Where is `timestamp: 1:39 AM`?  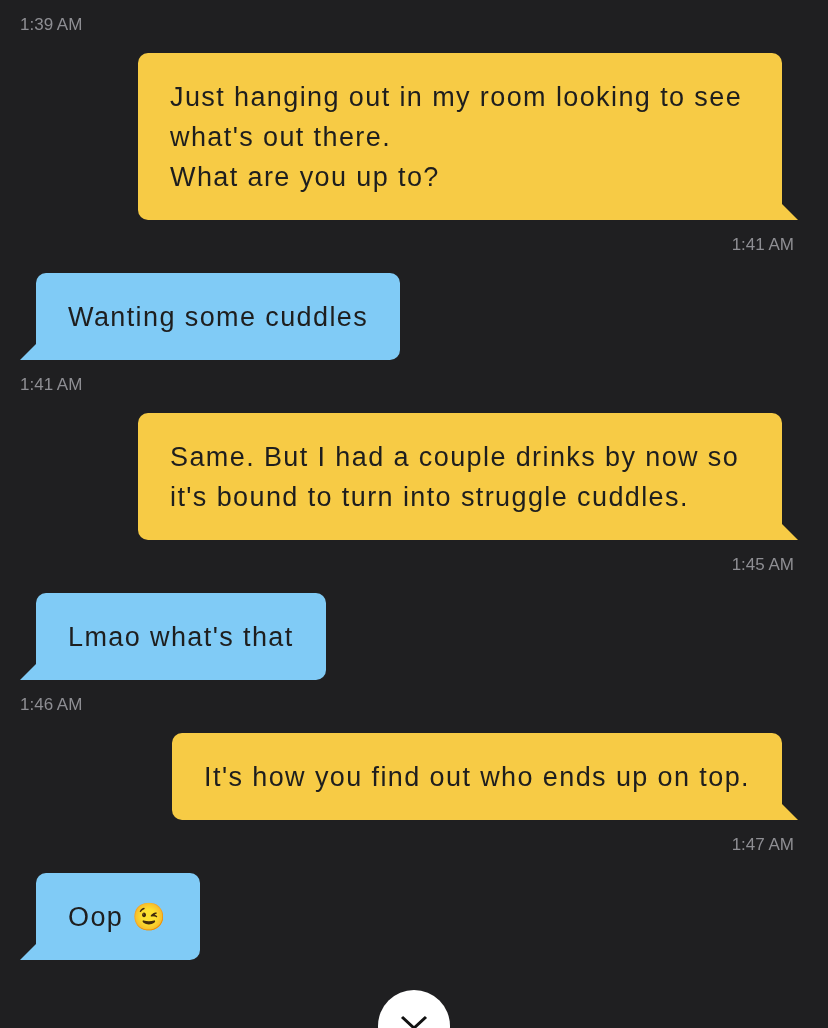 timestamp: 1:39 AM is located at coordinates (52, 25).